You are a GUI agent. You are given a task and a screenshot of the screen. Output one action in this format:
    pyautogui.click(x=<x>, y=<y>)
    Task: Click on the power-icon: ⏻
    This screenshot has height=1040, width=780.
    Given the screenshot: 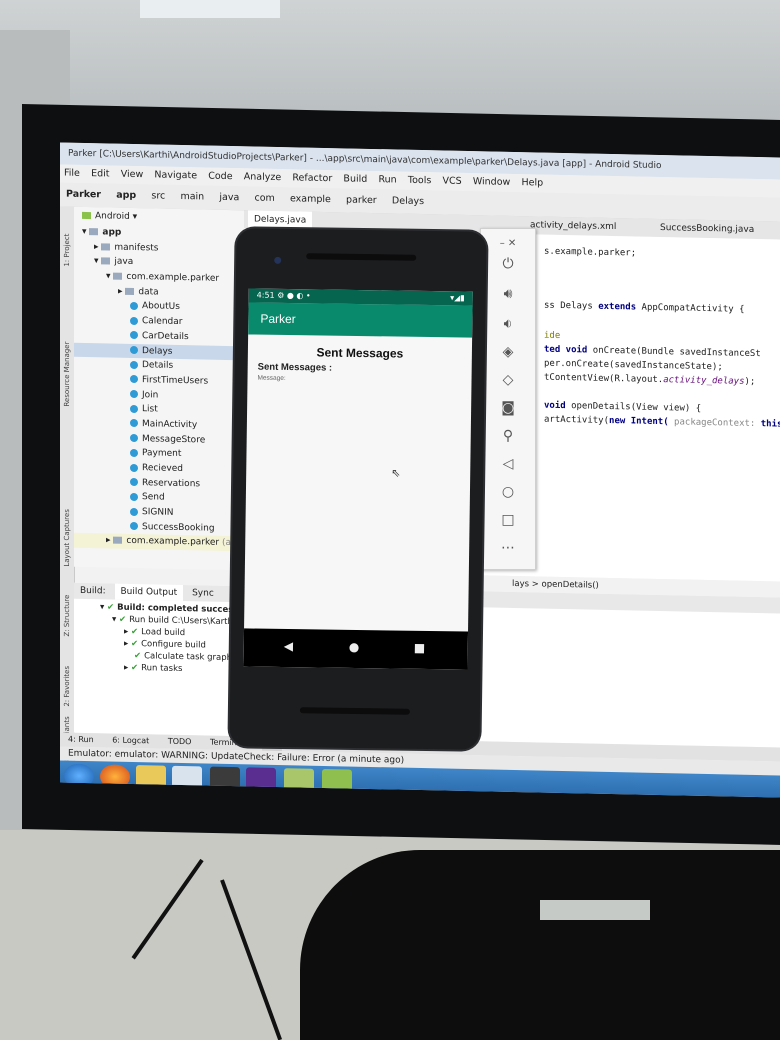 What is the action you would take?
    pyautogui.click(x=508, y=264)
    